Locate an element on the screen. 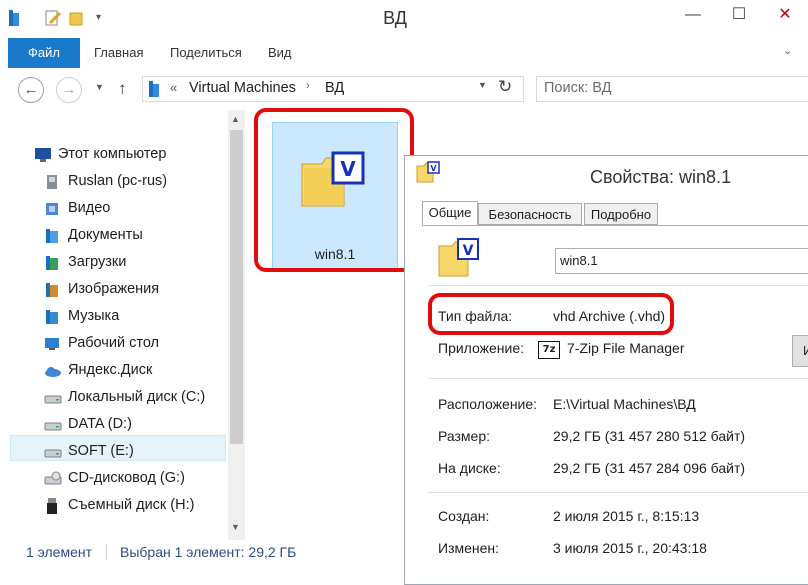  sidebar-item-label: CD-дисковод (G:) is located at coordinates (126, 478).